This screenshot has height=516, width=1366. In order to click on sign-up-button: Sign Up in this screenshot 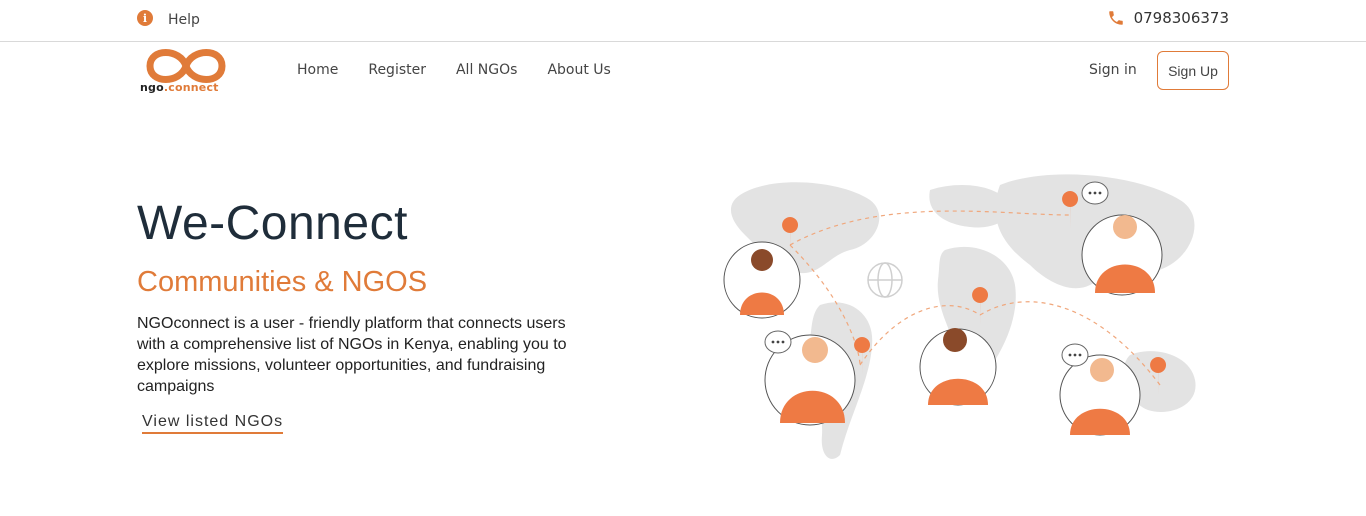, I will do `click(1193, 70)`.